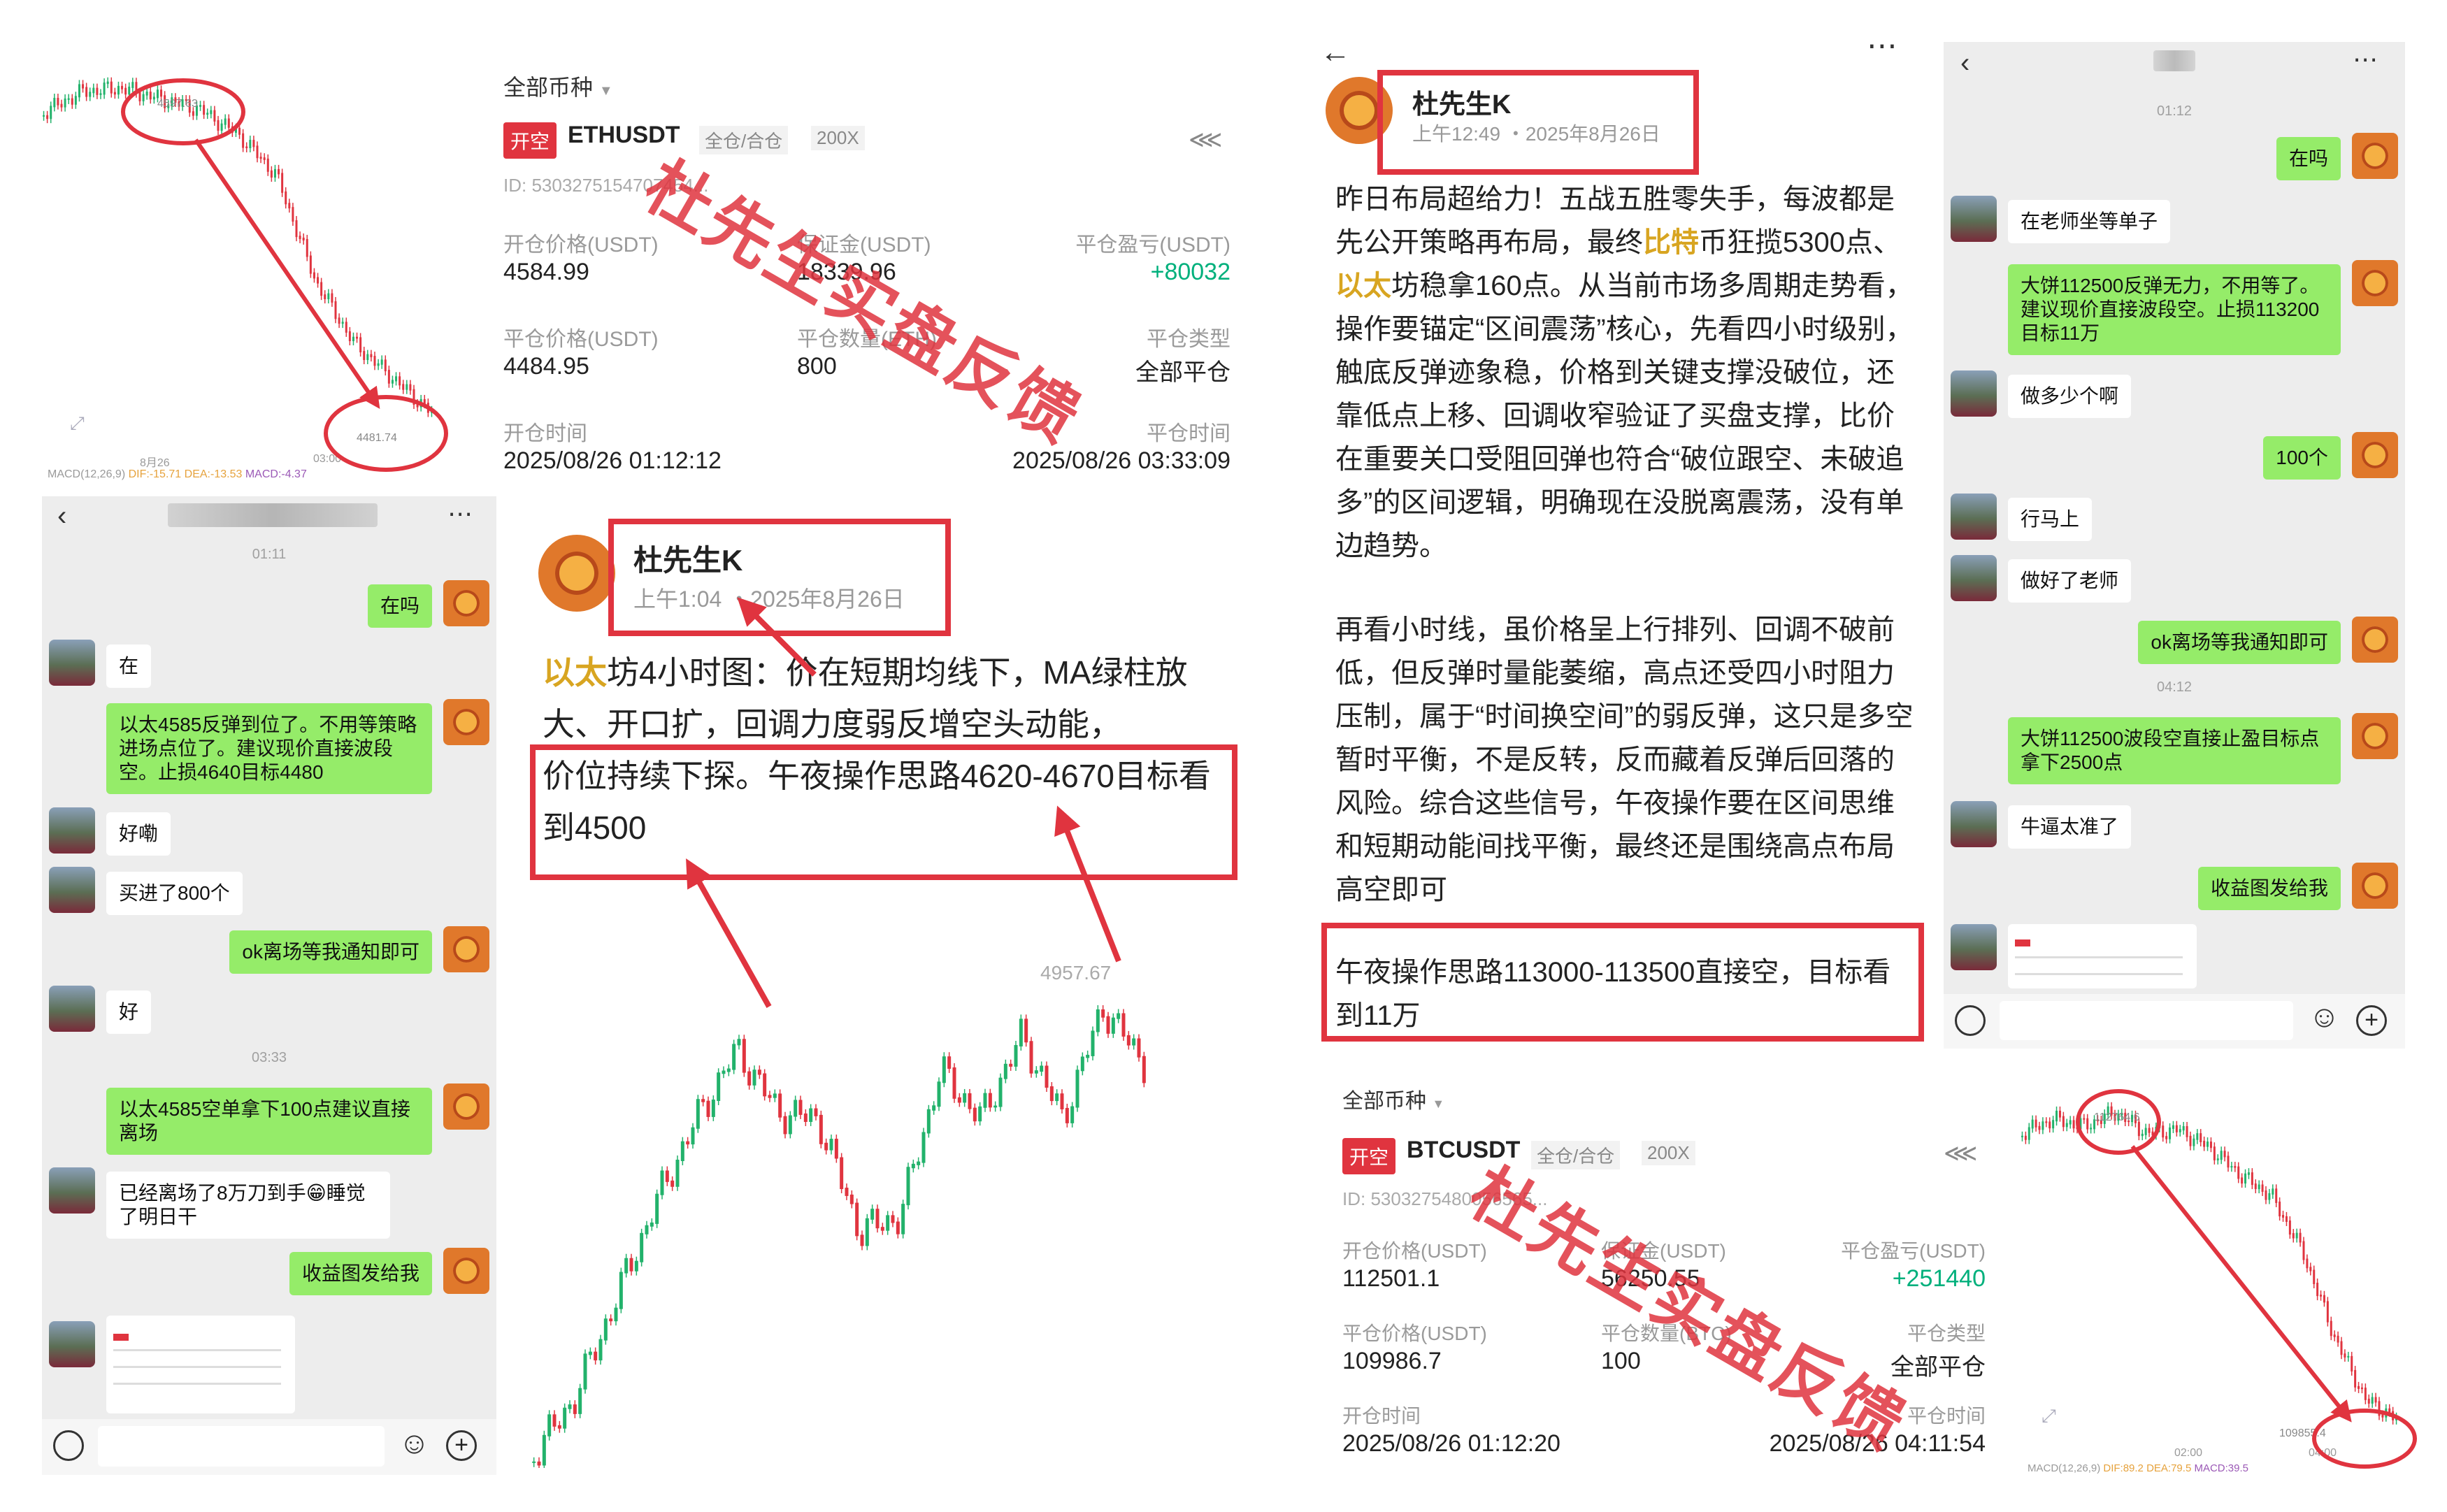 Image resolution: width=2447 pixels, height=1512 pixels. I want to click on message: 100个, so click(2302, 458).